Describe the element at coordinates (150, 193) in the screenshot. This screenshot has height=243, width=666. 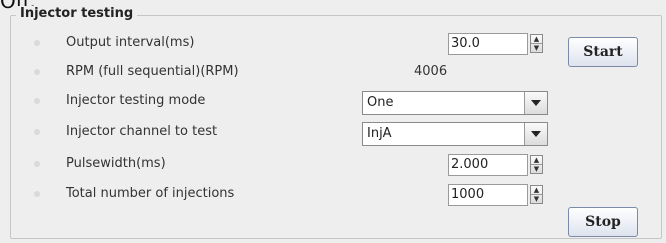
I see `total-injections-label: Total number of injections` at that location.